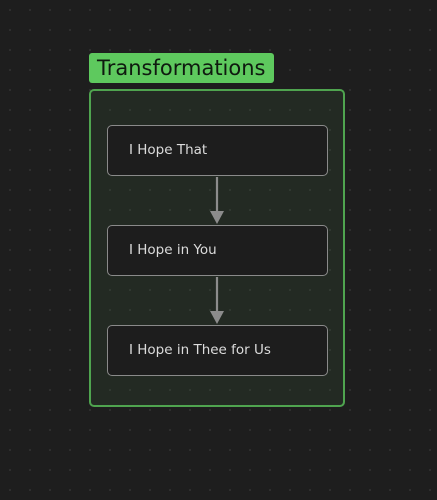 This screenshot has height=500, width=437. I want to click on node-i-hope-in-you: I Hope in You, so click(217, 250).